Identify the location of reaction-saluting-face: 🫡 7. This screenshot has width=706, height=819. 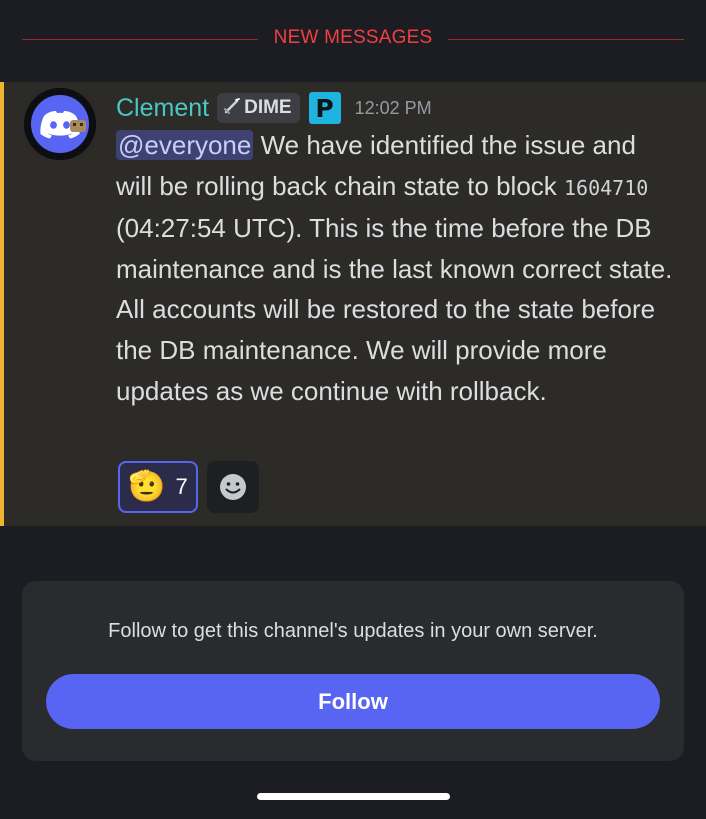
(158, 487).